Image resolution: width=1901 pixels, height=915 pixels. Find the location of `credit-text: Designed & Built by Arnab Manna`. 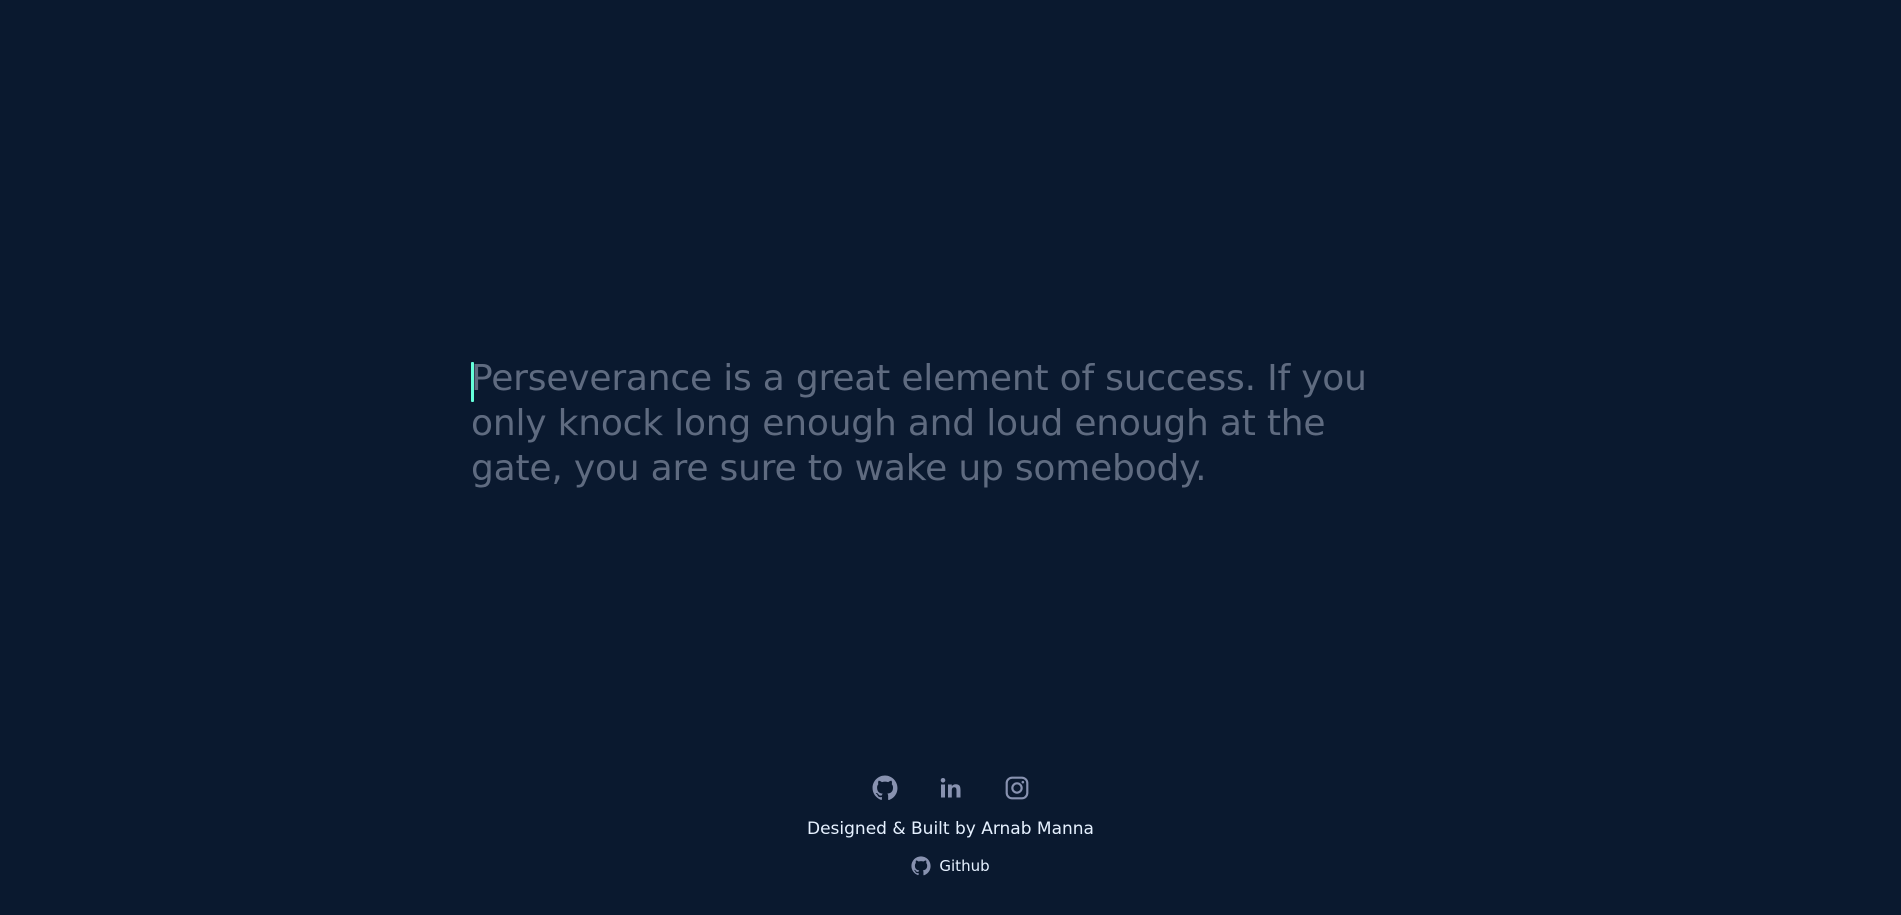

credit-text: Designed & Built by Arnab Manna is located at coordinates (950, 829).